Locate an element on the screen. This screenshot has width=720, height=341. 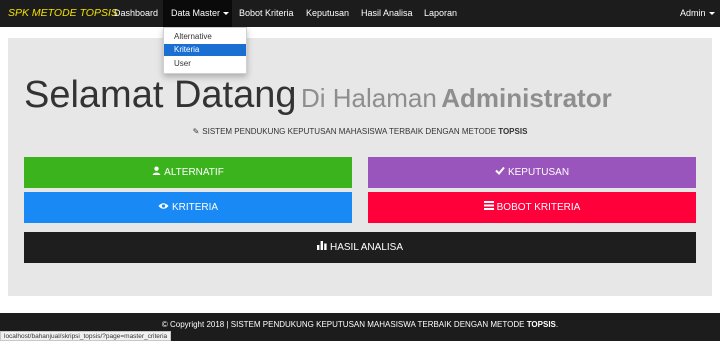
bar-chart-icon is located at coordinates (322, 247).